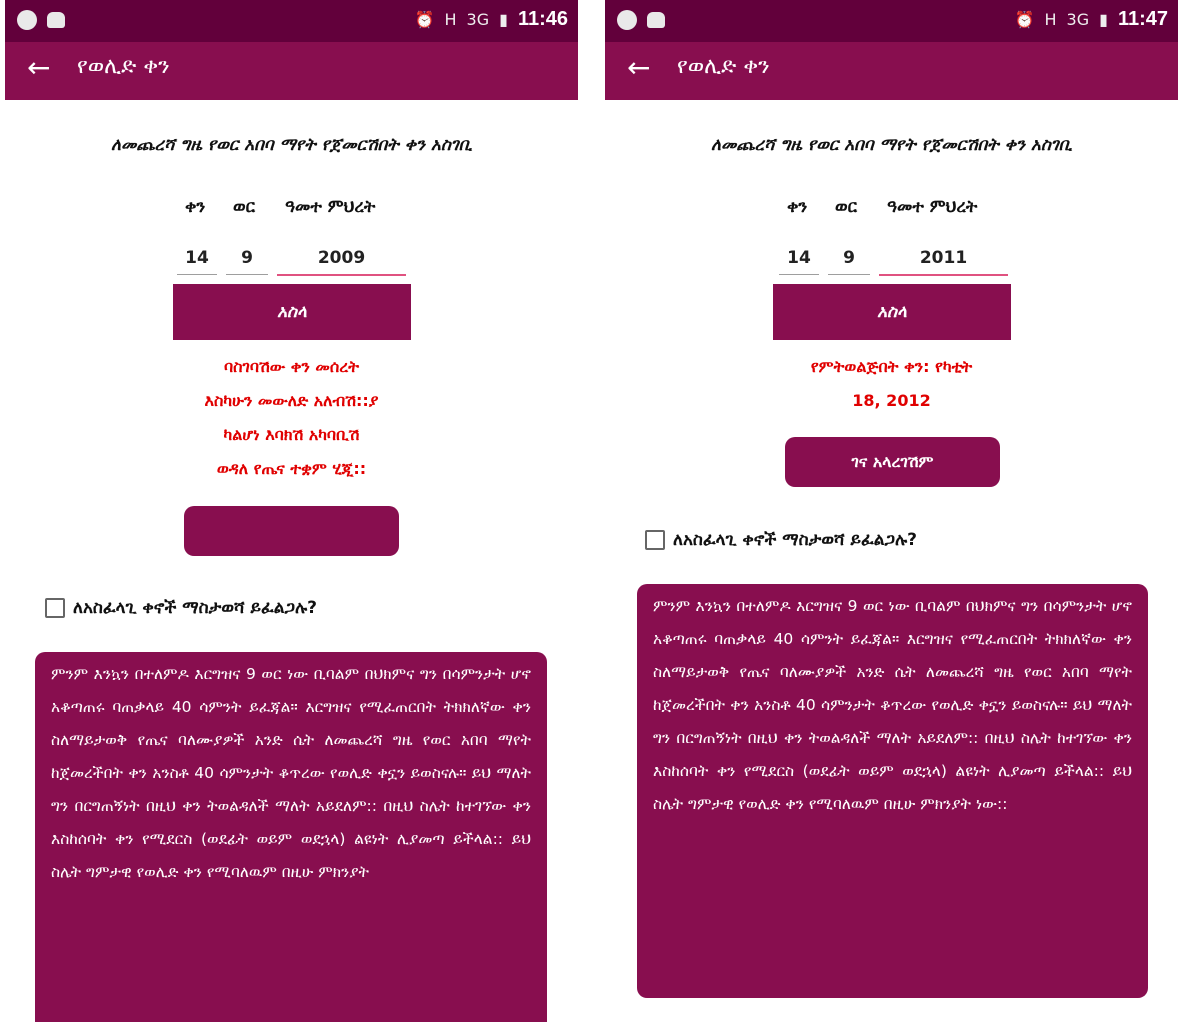  What do you see at coordinates (943, 262) in the screenshot?
I see `year-input: 2011` at bounding box center [943, 262].